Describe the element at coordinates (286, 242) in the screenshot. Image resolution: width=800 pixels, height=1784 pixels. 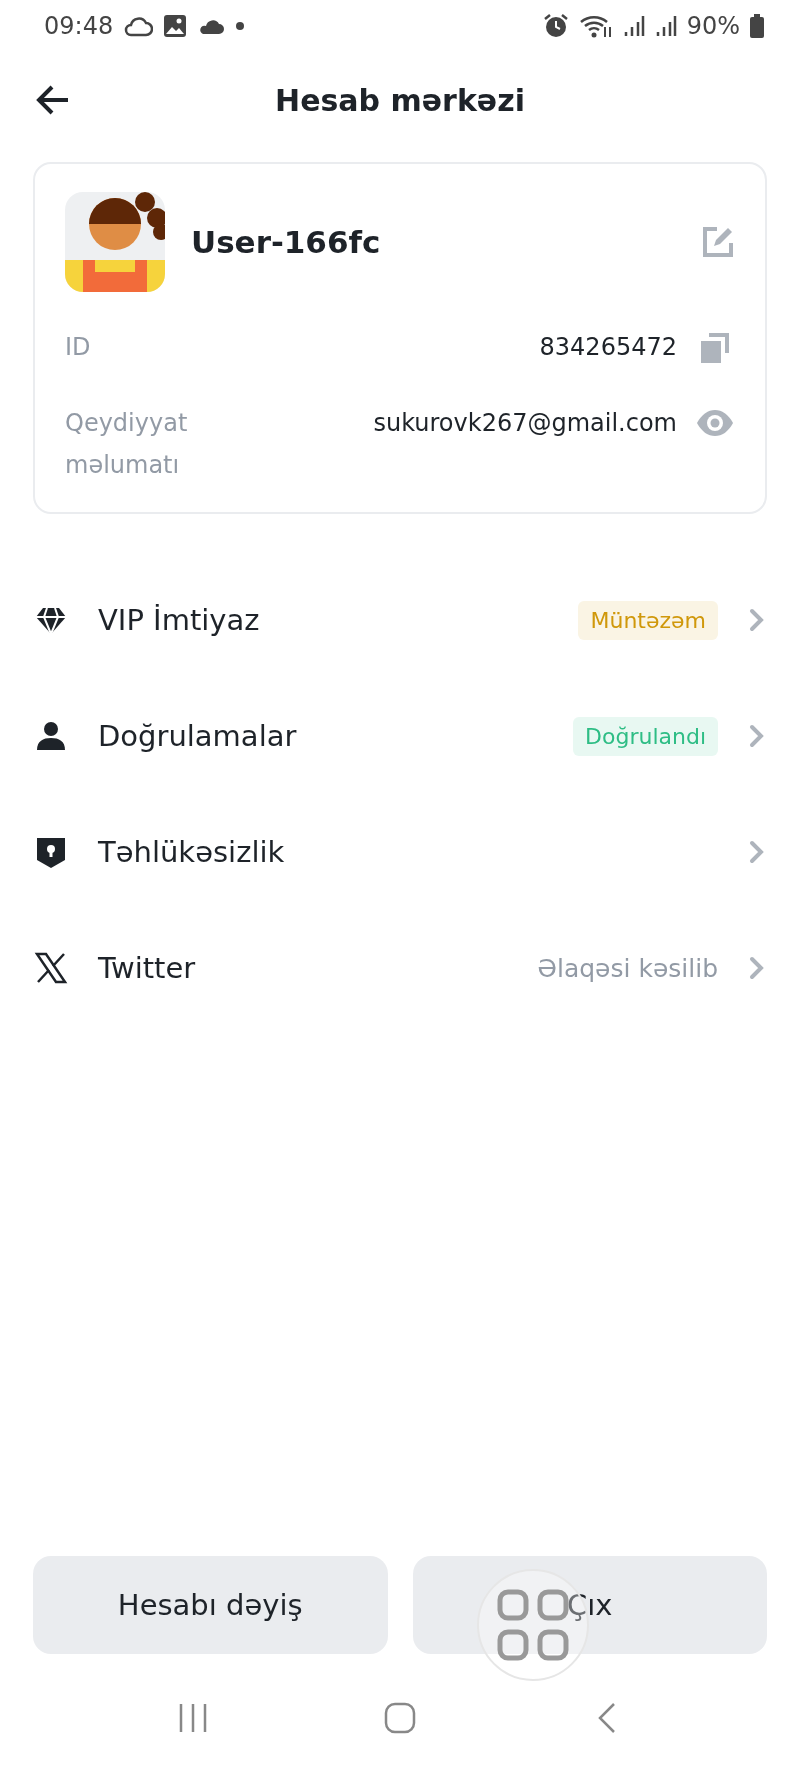
I see `user-name: User-166fc` at that location.